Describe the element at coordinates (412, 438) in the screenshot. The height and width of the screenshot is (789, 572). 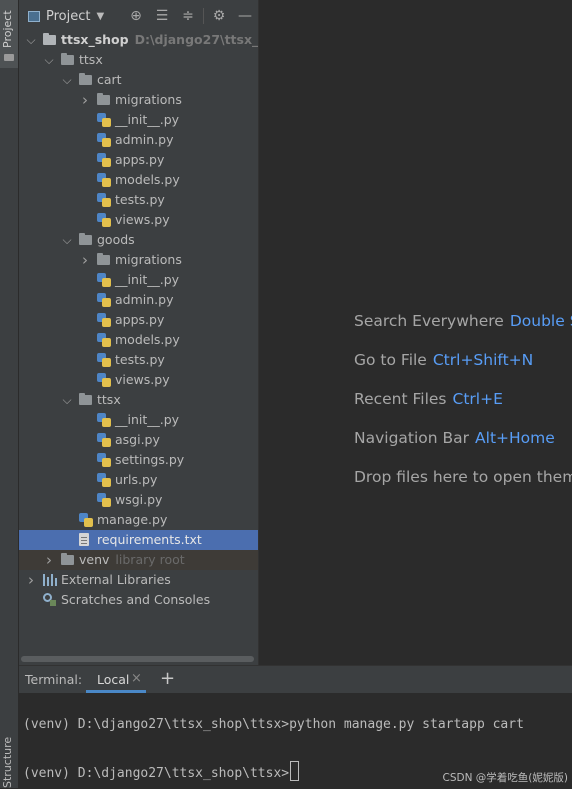
I see `tip-label: Navigation Bar` at that location.